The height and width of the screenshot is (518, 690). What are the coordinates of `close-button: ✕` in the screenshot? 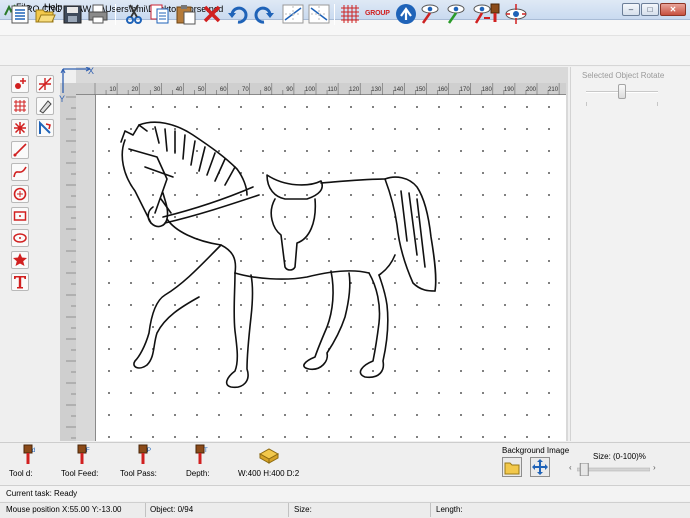 It's located at (673, 9).